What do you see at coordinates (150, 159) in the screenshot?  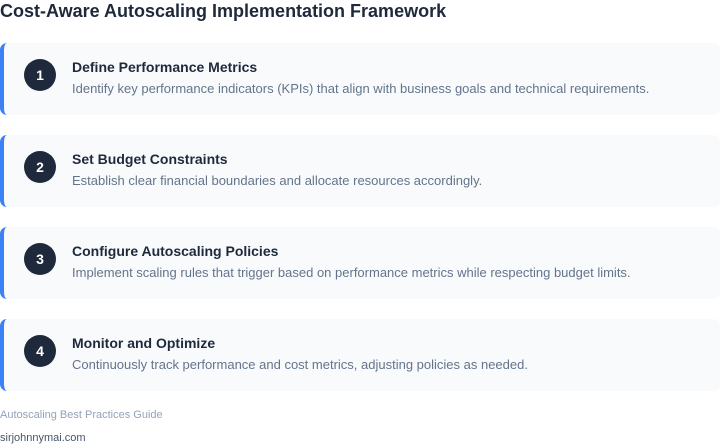 I see `step-title: Set Budget Constraints` at bounding box center [150, 159].